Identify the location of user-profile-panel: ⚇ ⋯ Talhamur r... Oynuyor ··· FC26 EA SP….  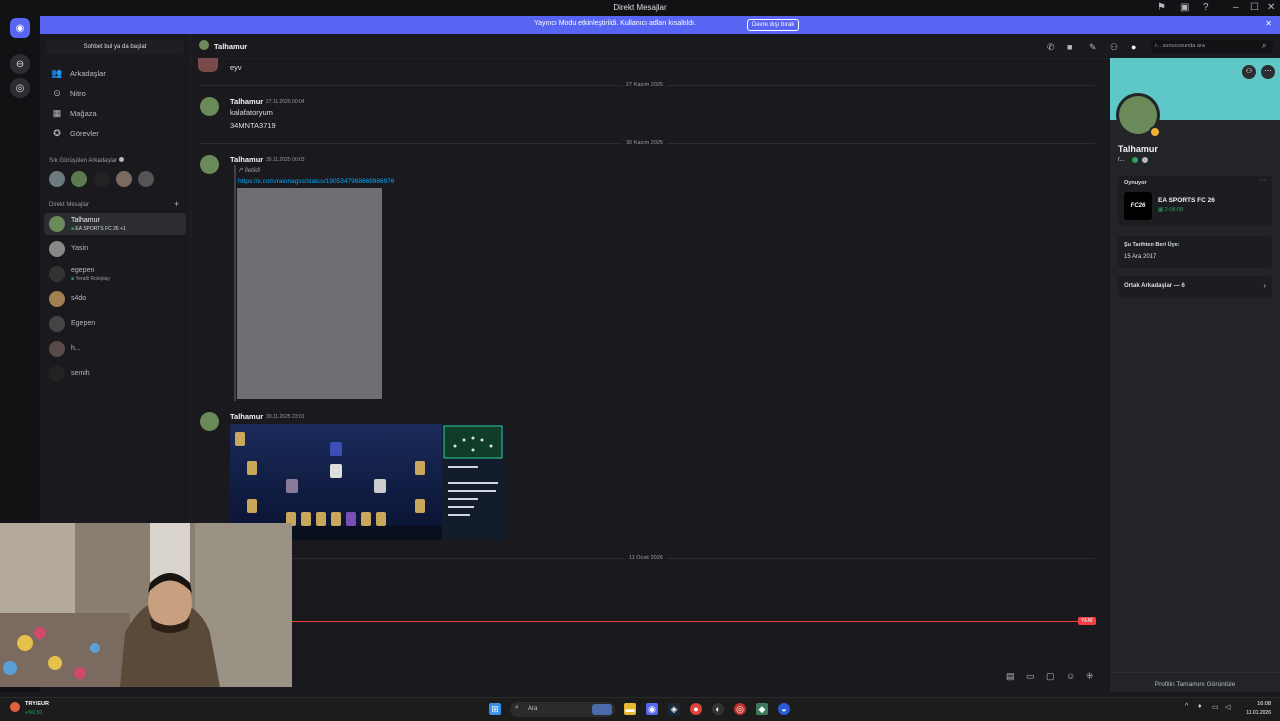
(1195, 375).